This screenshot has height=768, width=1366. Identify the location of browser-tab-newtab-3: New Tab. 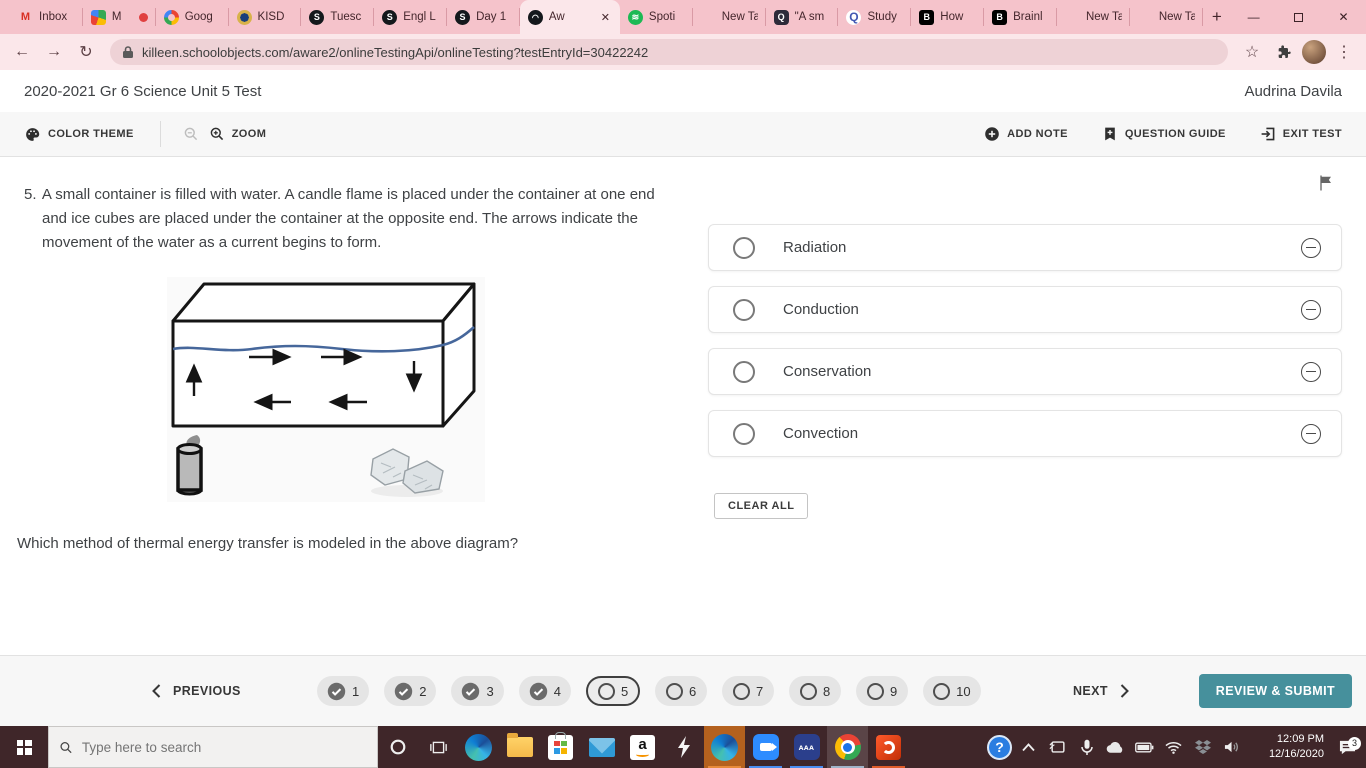
(1166, 17).